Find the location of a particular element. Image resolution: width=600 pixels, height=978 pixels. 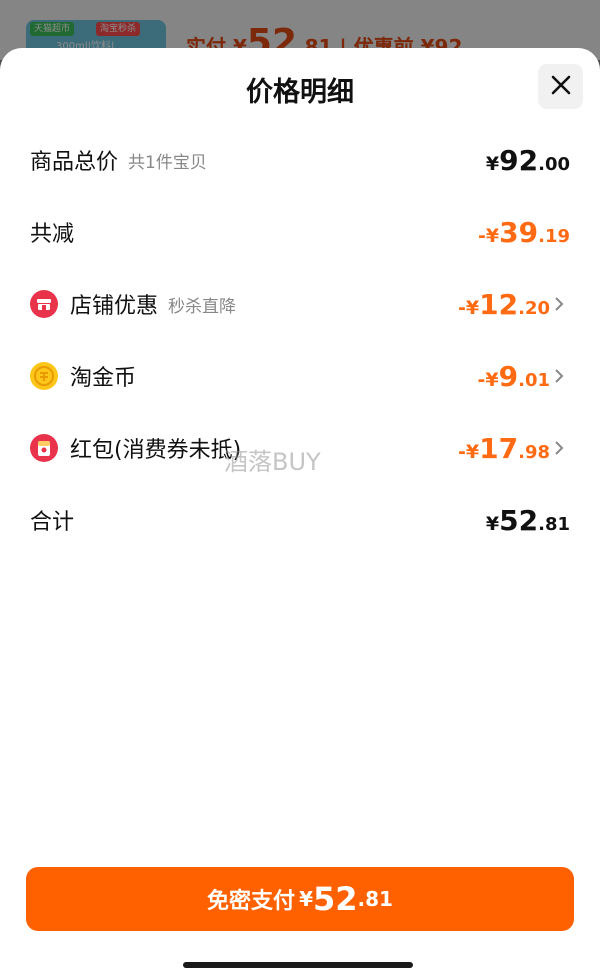

amount-int: 12 is located at coordinates (499, 304).